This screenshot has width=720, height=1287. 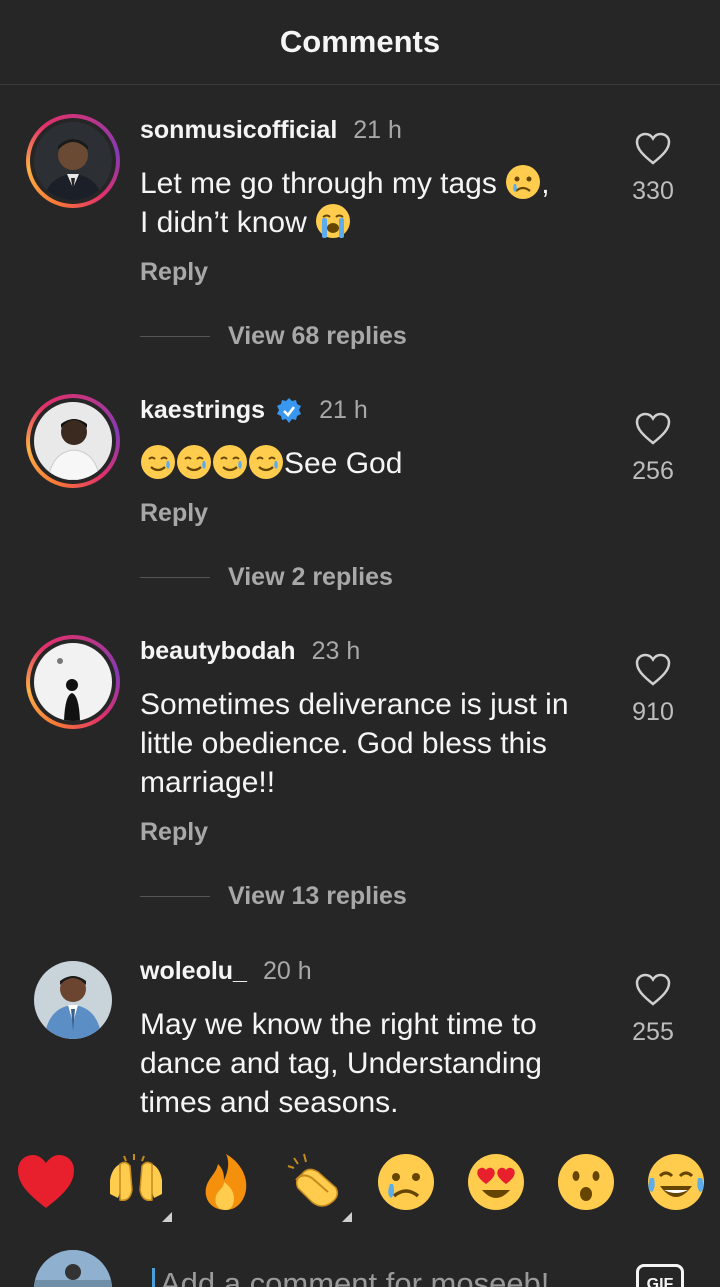 I want to click on like-count: 330, so click(x=653, y=191).